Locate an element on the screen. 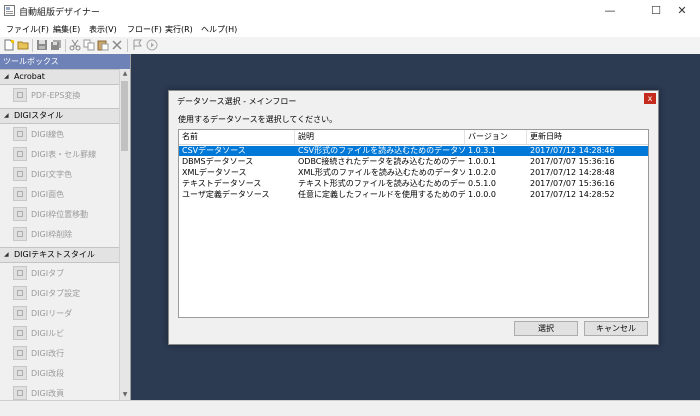 This screenshot has height=416, width=700. cell-version: 1.0.0.1 is located at coordinates (482, 161).